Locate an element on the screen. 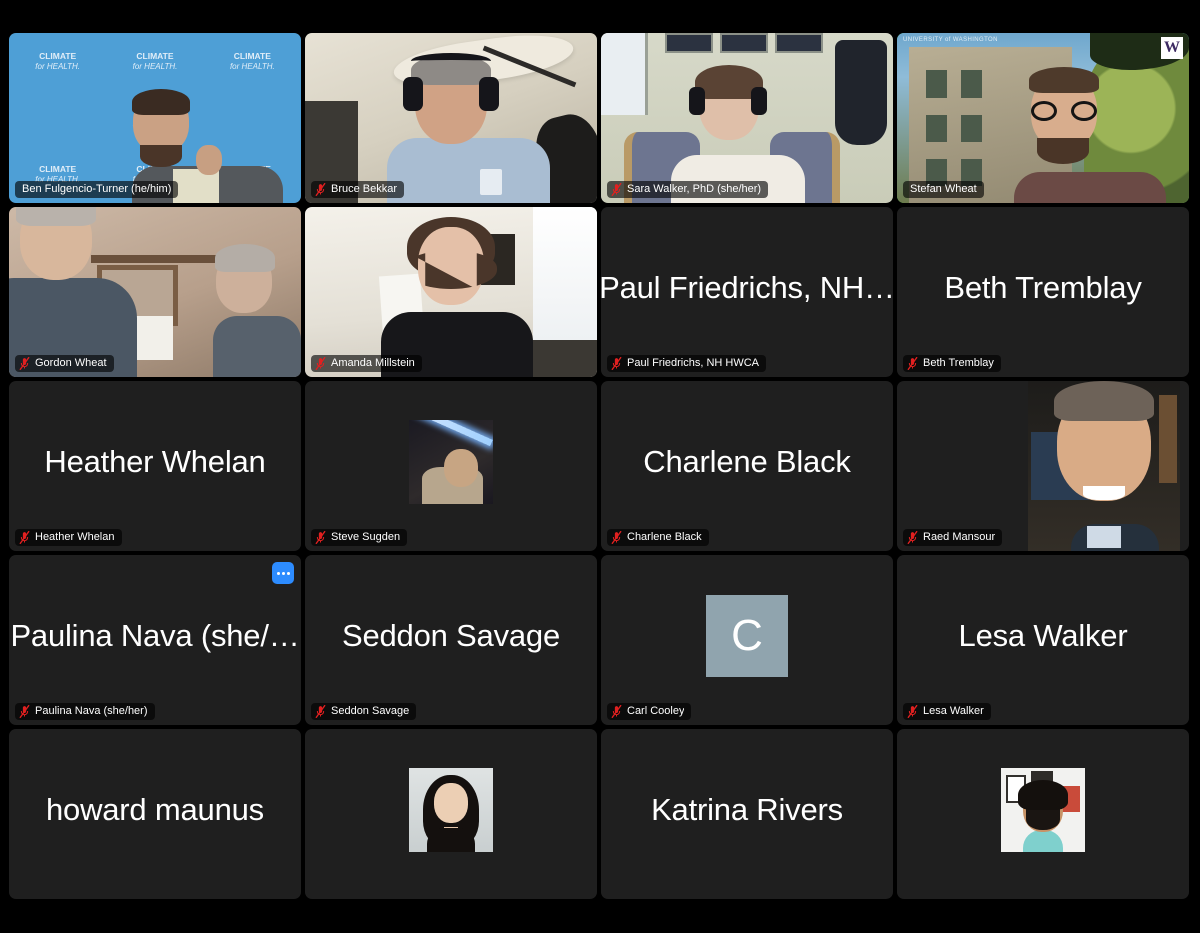  participant-placeholder-name: Heather Whelan is located at coordinates (155, 461).